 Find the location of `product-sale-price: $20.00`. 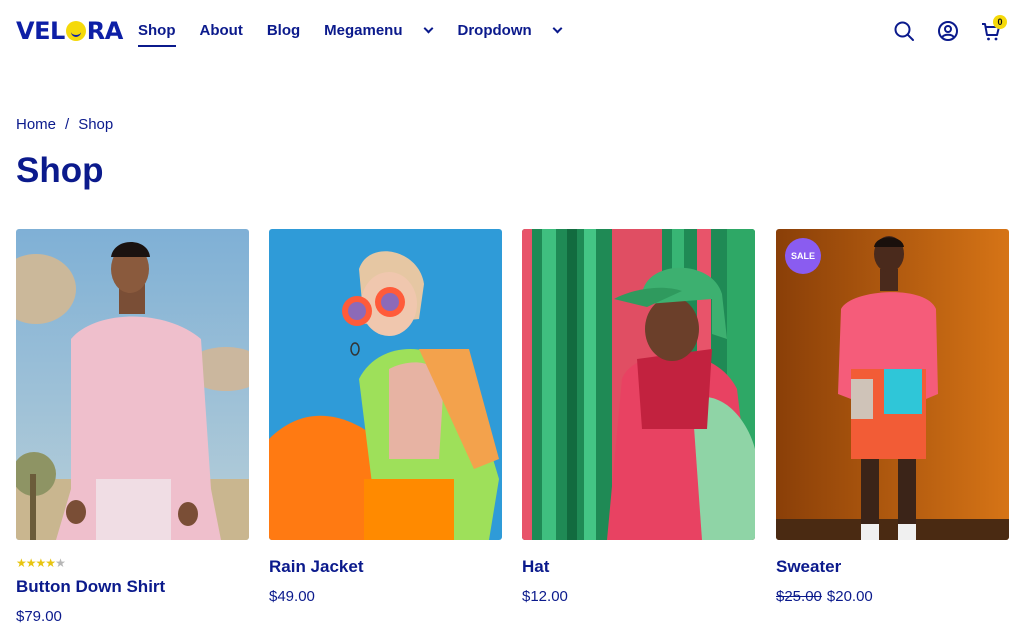

product-sale-price: $20.00 is located at coordinates (849, 596).